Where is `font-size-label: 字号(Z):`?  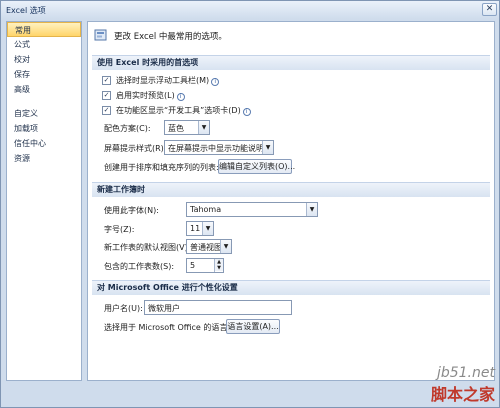
font-size-label: 字号(Z): is located at coordinates (119, 229).